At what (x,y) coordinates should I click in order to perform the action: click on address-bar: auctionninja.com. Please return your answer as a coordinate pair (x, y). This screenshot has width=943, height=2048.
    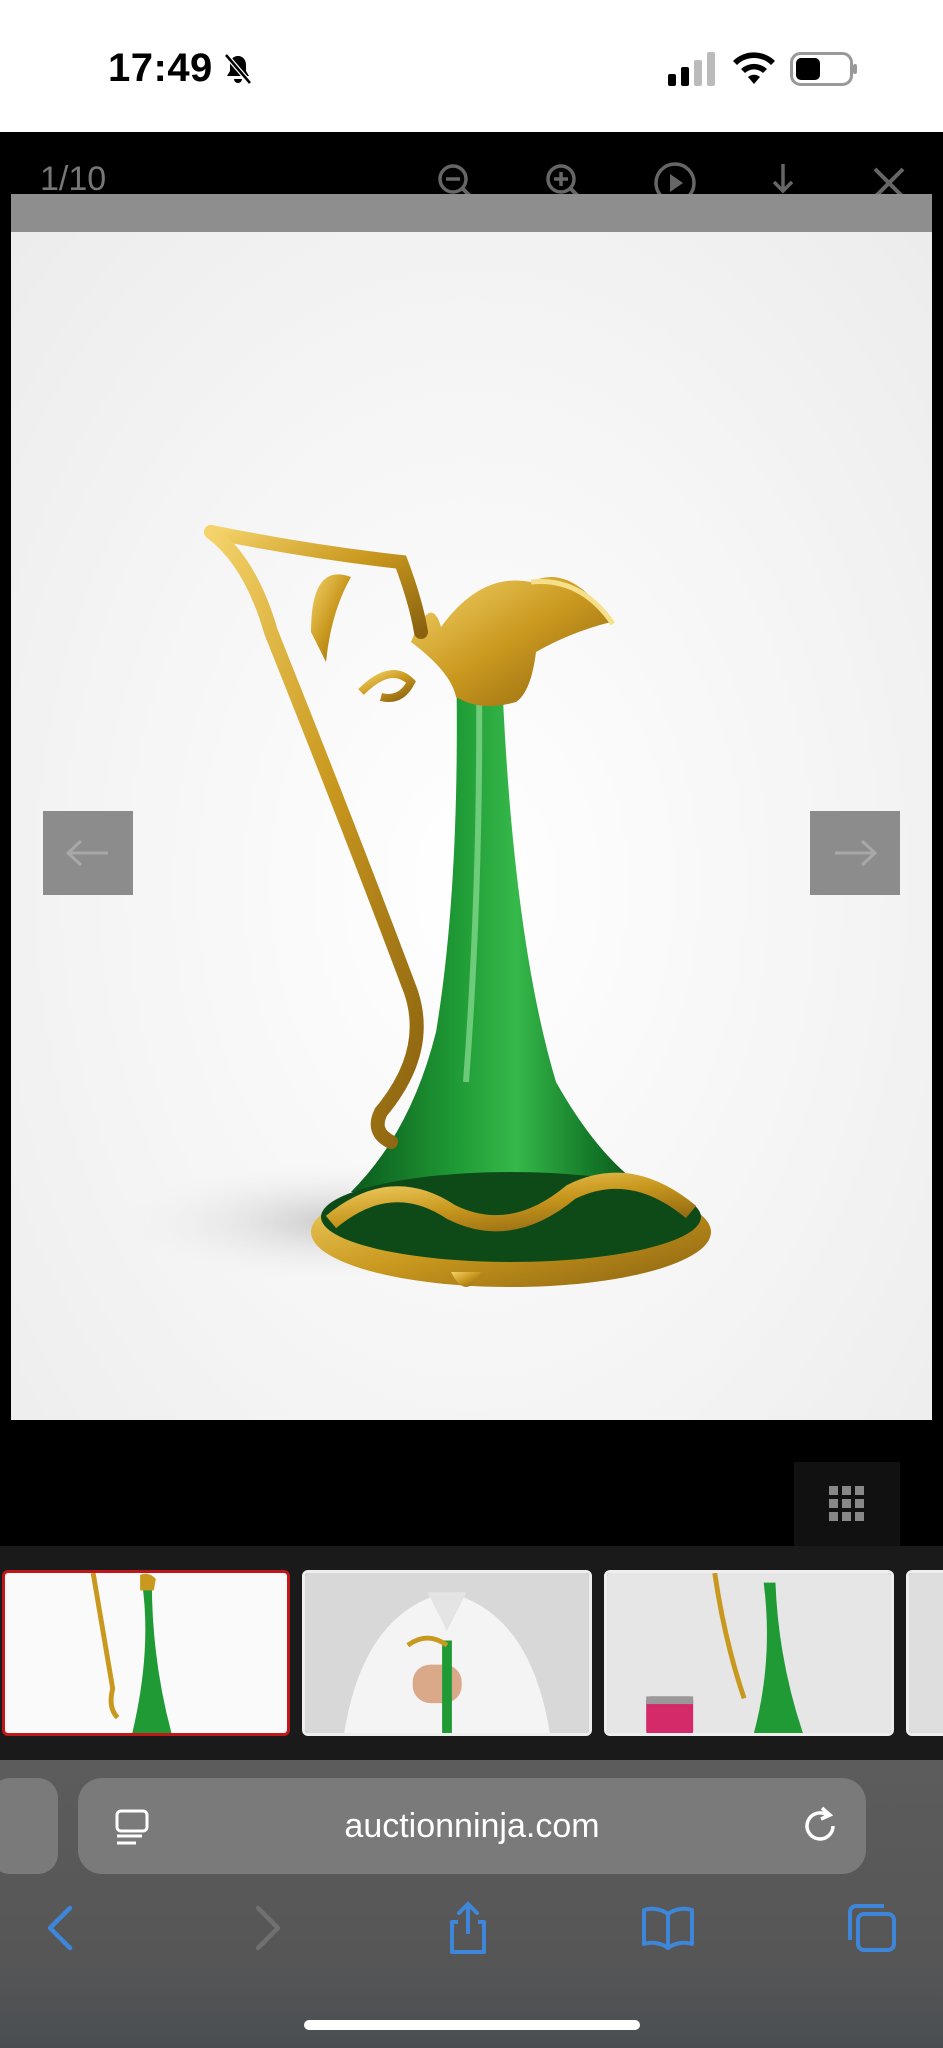
    Looking at the image, I should click on (472, 1826).